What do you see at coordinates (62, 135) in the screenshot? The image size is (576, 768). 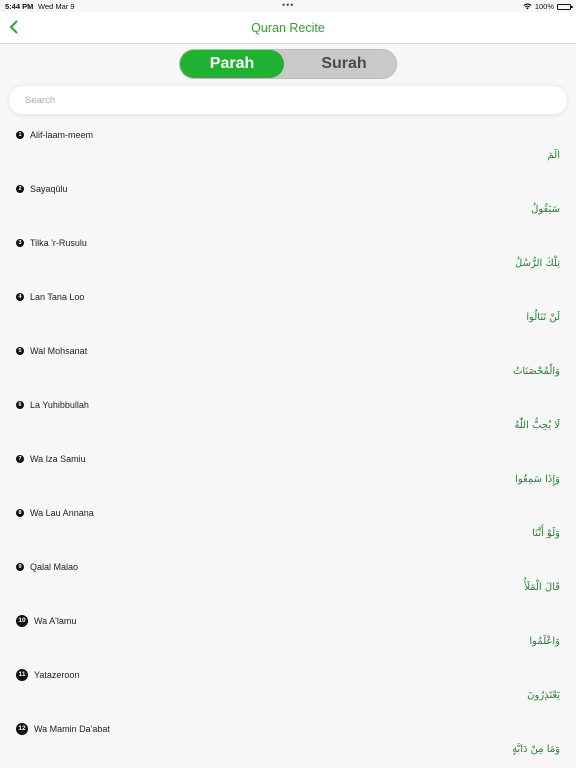 I see `parah-name: Alif-laam-meem` at bounding box center [62, 135].